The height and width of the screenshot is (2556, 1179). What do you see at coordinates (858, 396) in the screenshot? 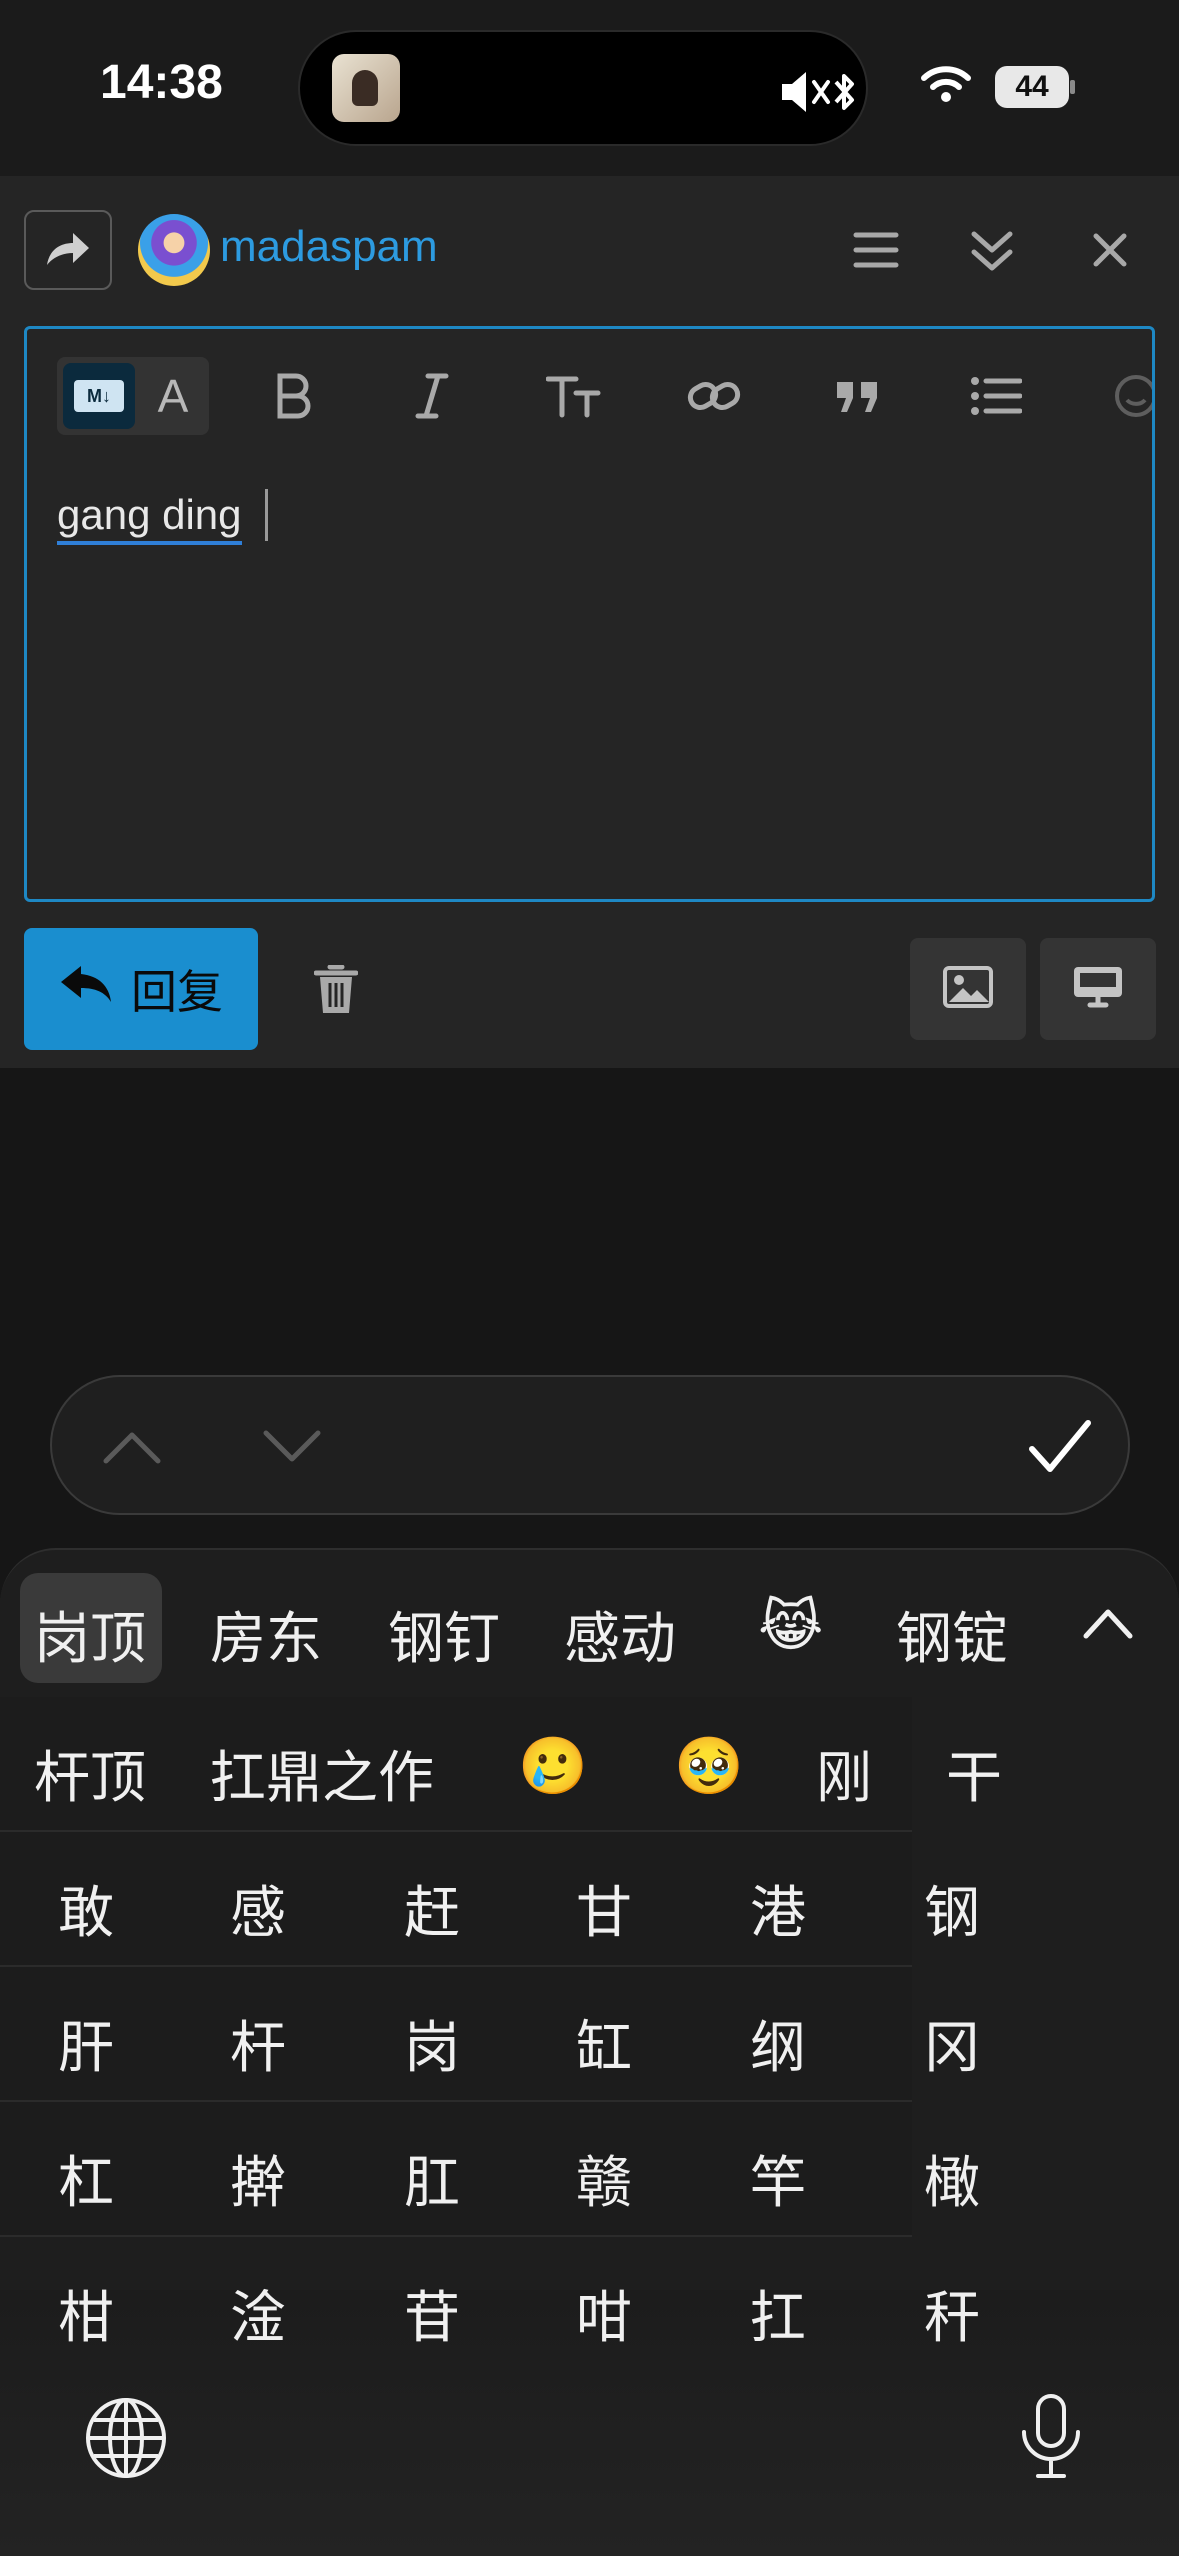
I see `quote-icon` at bounding box center [858, 396].